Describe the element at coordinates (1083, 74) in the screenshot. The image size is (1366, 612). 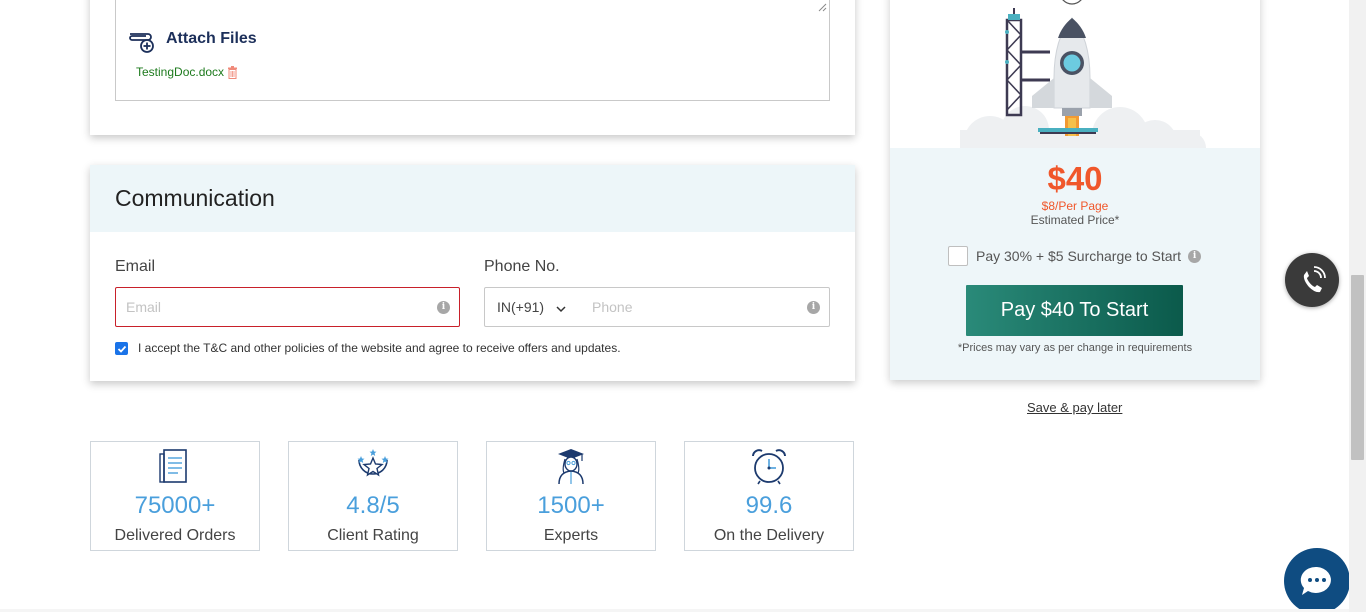
I see `rocket-icon` at that location.